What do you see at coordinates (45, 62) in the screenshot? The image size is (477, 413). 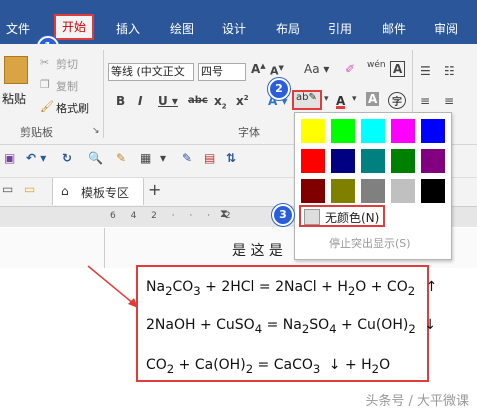 I see `scissors-icon: ✂` at bounding box center [45, 62].